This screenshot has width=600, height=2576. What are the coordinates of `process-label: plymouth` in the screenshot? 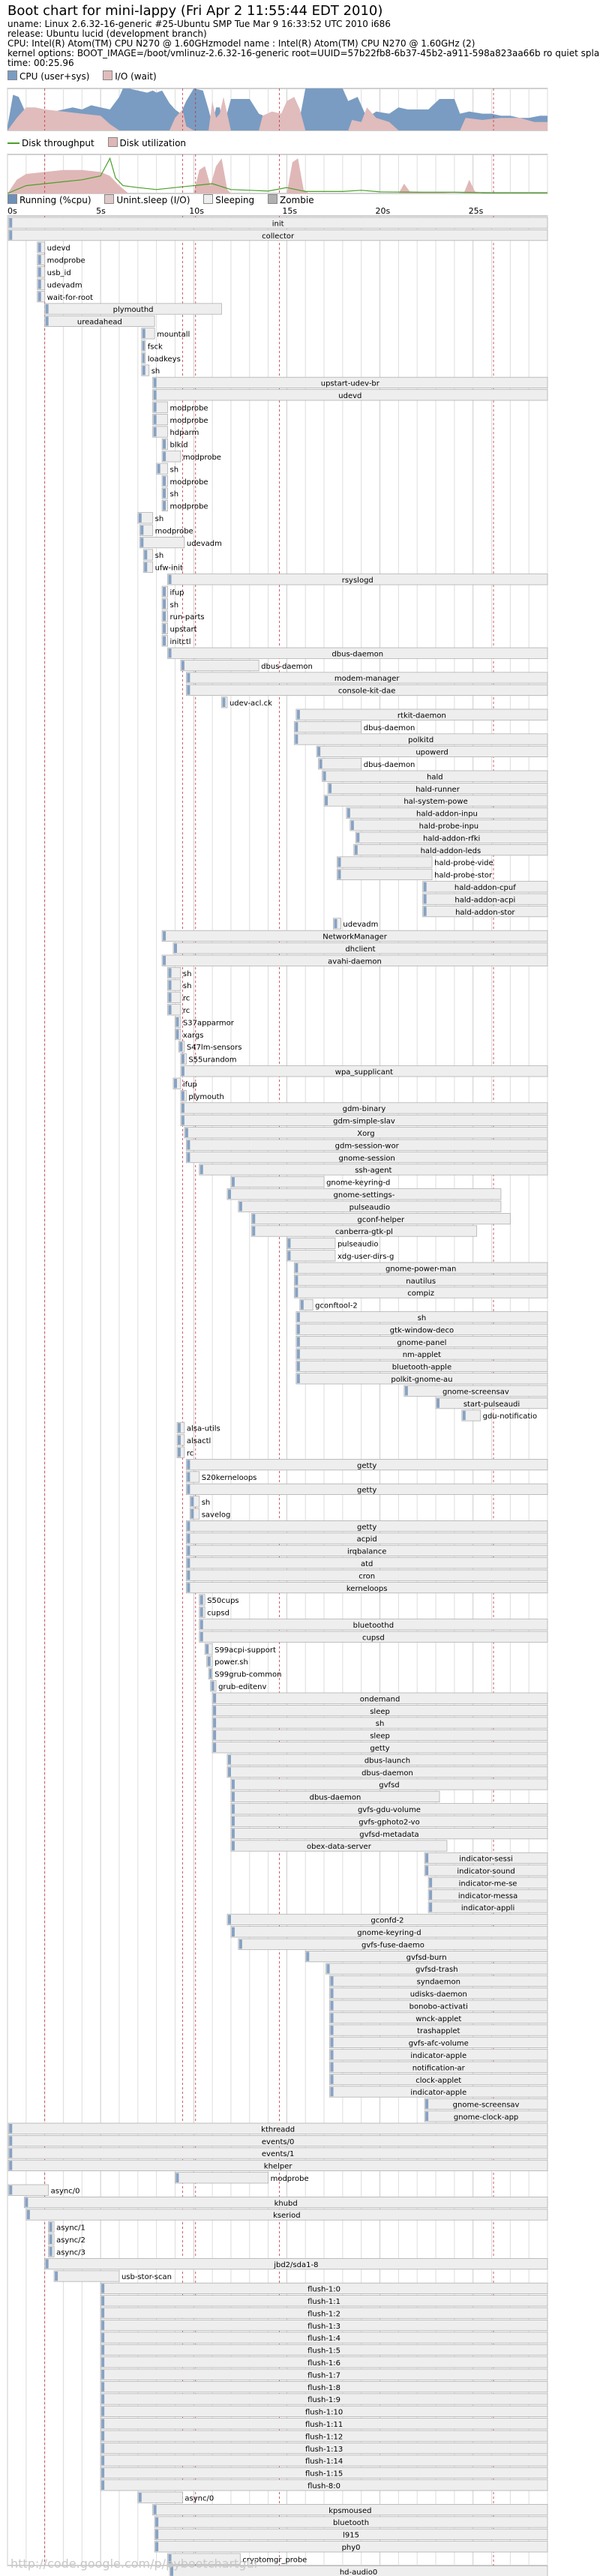 It's located at (206, 1097).